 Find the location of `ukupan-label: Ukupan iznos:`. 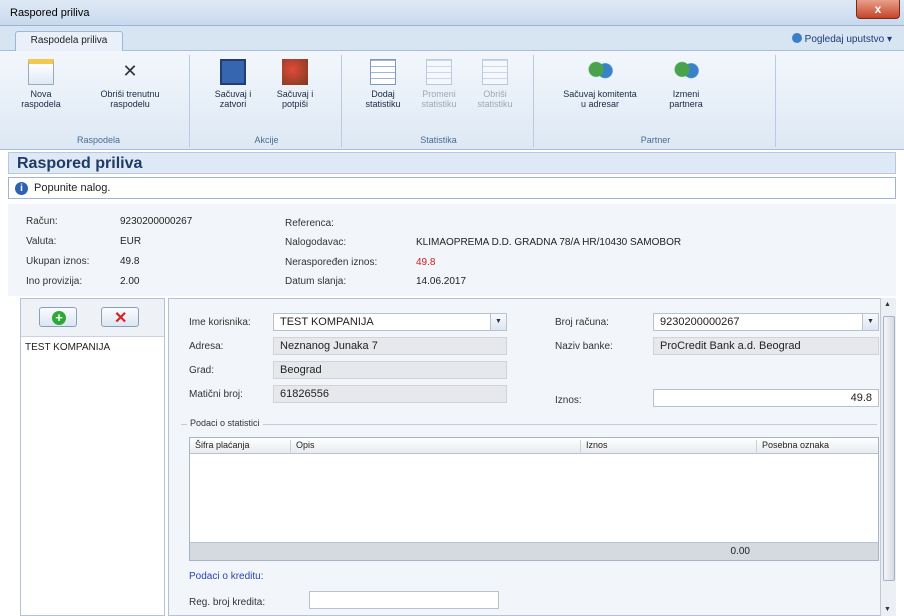

ukupan-label: Ukupan iznos: is located at coordinates (58, 261).